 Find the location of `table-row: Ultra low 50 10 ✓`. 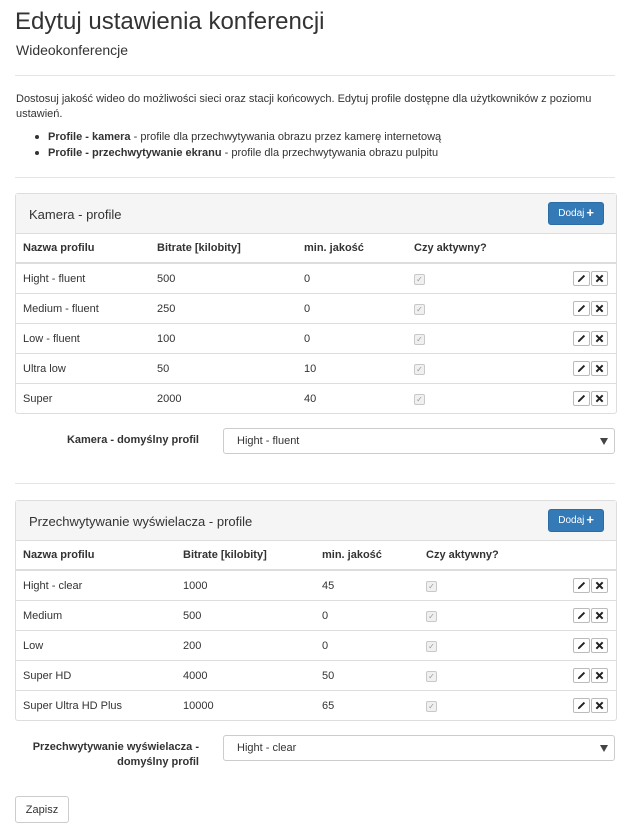

table-row: Ultra low 50 10 ✓ is located at coordinates (316, 368).